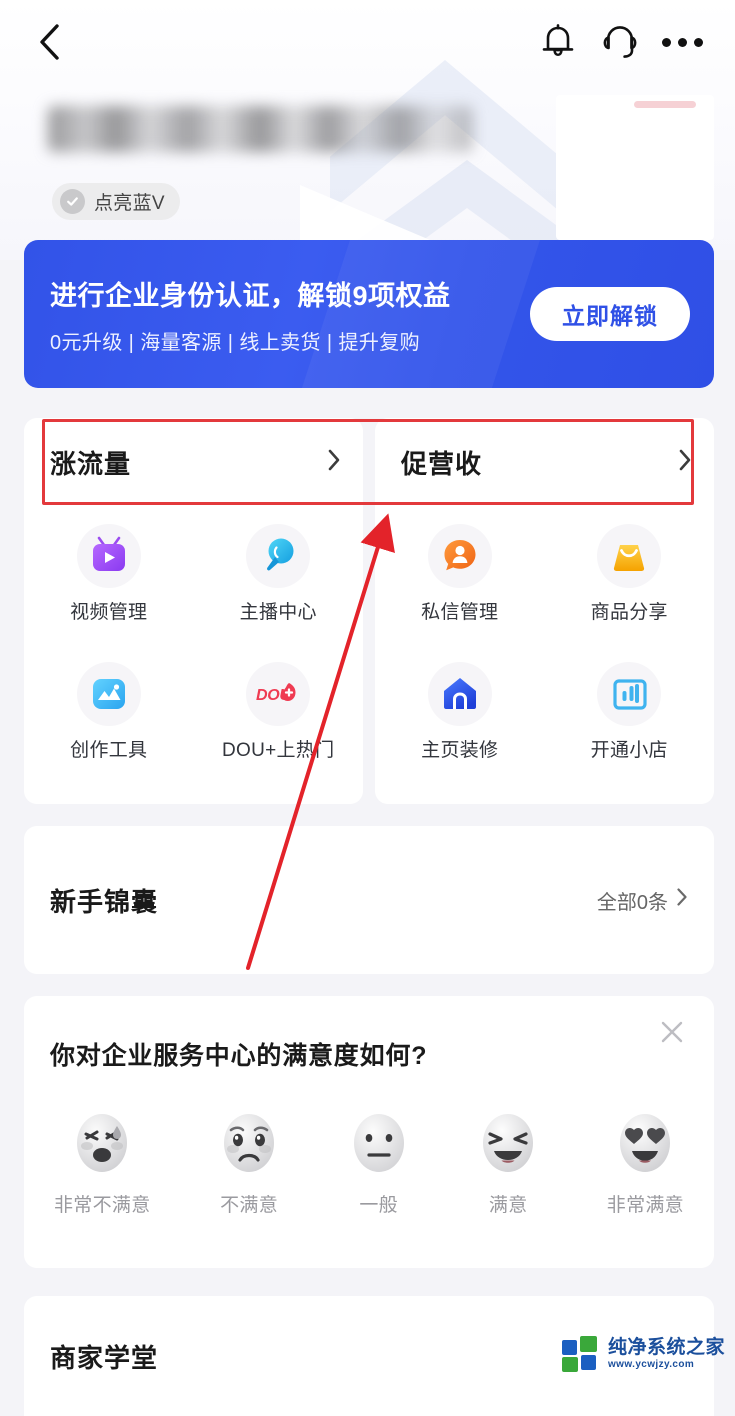 Image resolution: width=735 pixels, height=1416 pixels. Describe the element at coordinates (369, 900) in the screenshot. I see `novice-tips-card: 新手锦囊 全部0条` at that location.